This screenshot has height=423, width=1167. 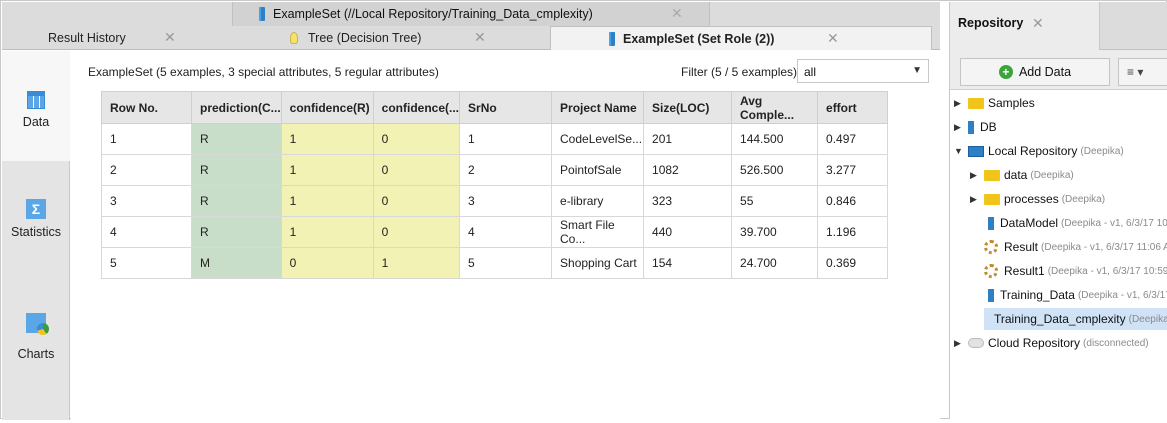 What do you see at coordinates (1107, 271) in the screenshot?
I see `tree-item-meta: (Deepika - v1, 6/3/17 10:59` at bounding box center [1107, 271].